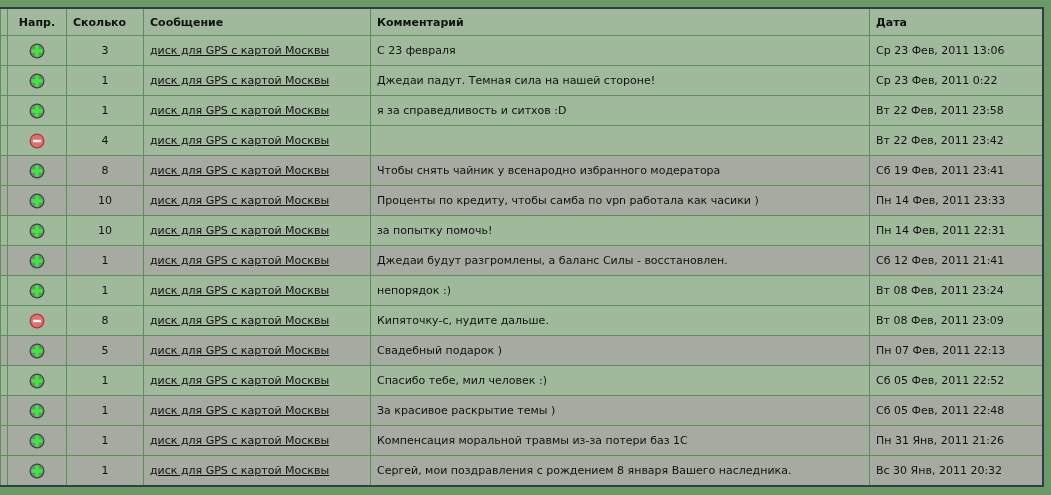 The width and height of the screenshot is (1051, 495). Describe the element at coordinates (414, 290) in the screenshot. I see `comment-text: непорядок :)` at that location.